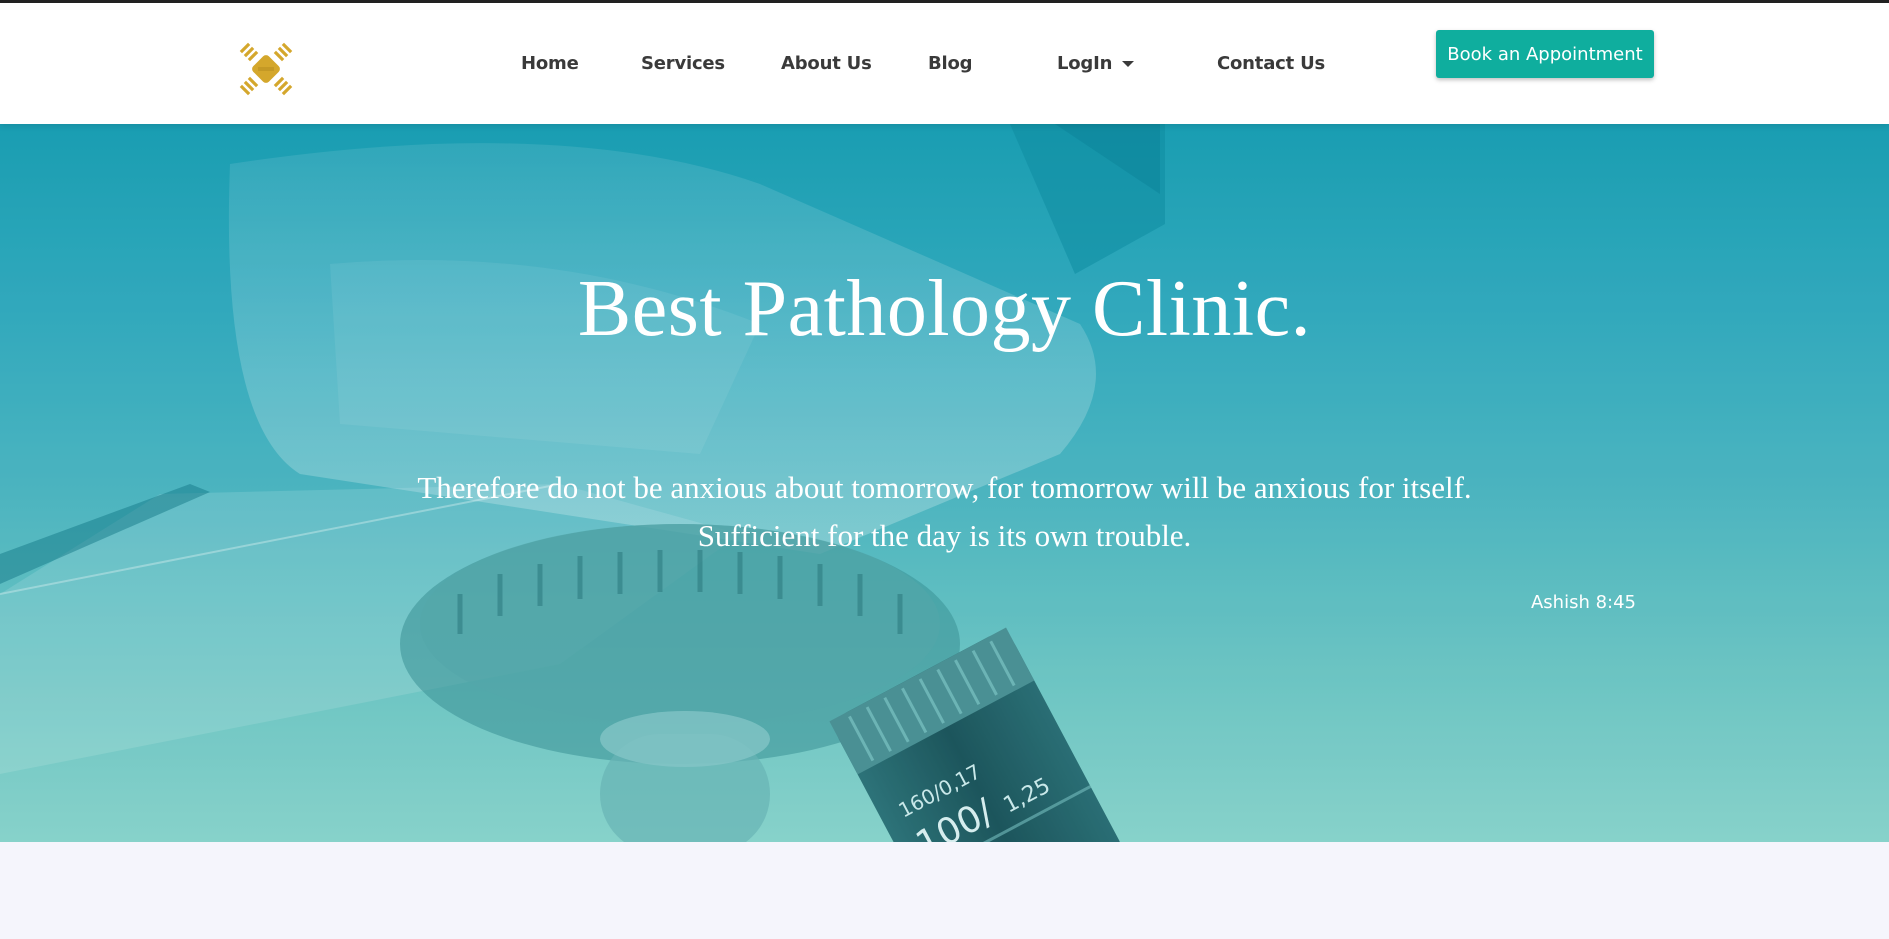 This screenshot has width=1889, height=939. I want to click on nav-home: Home, so click(550, 63).